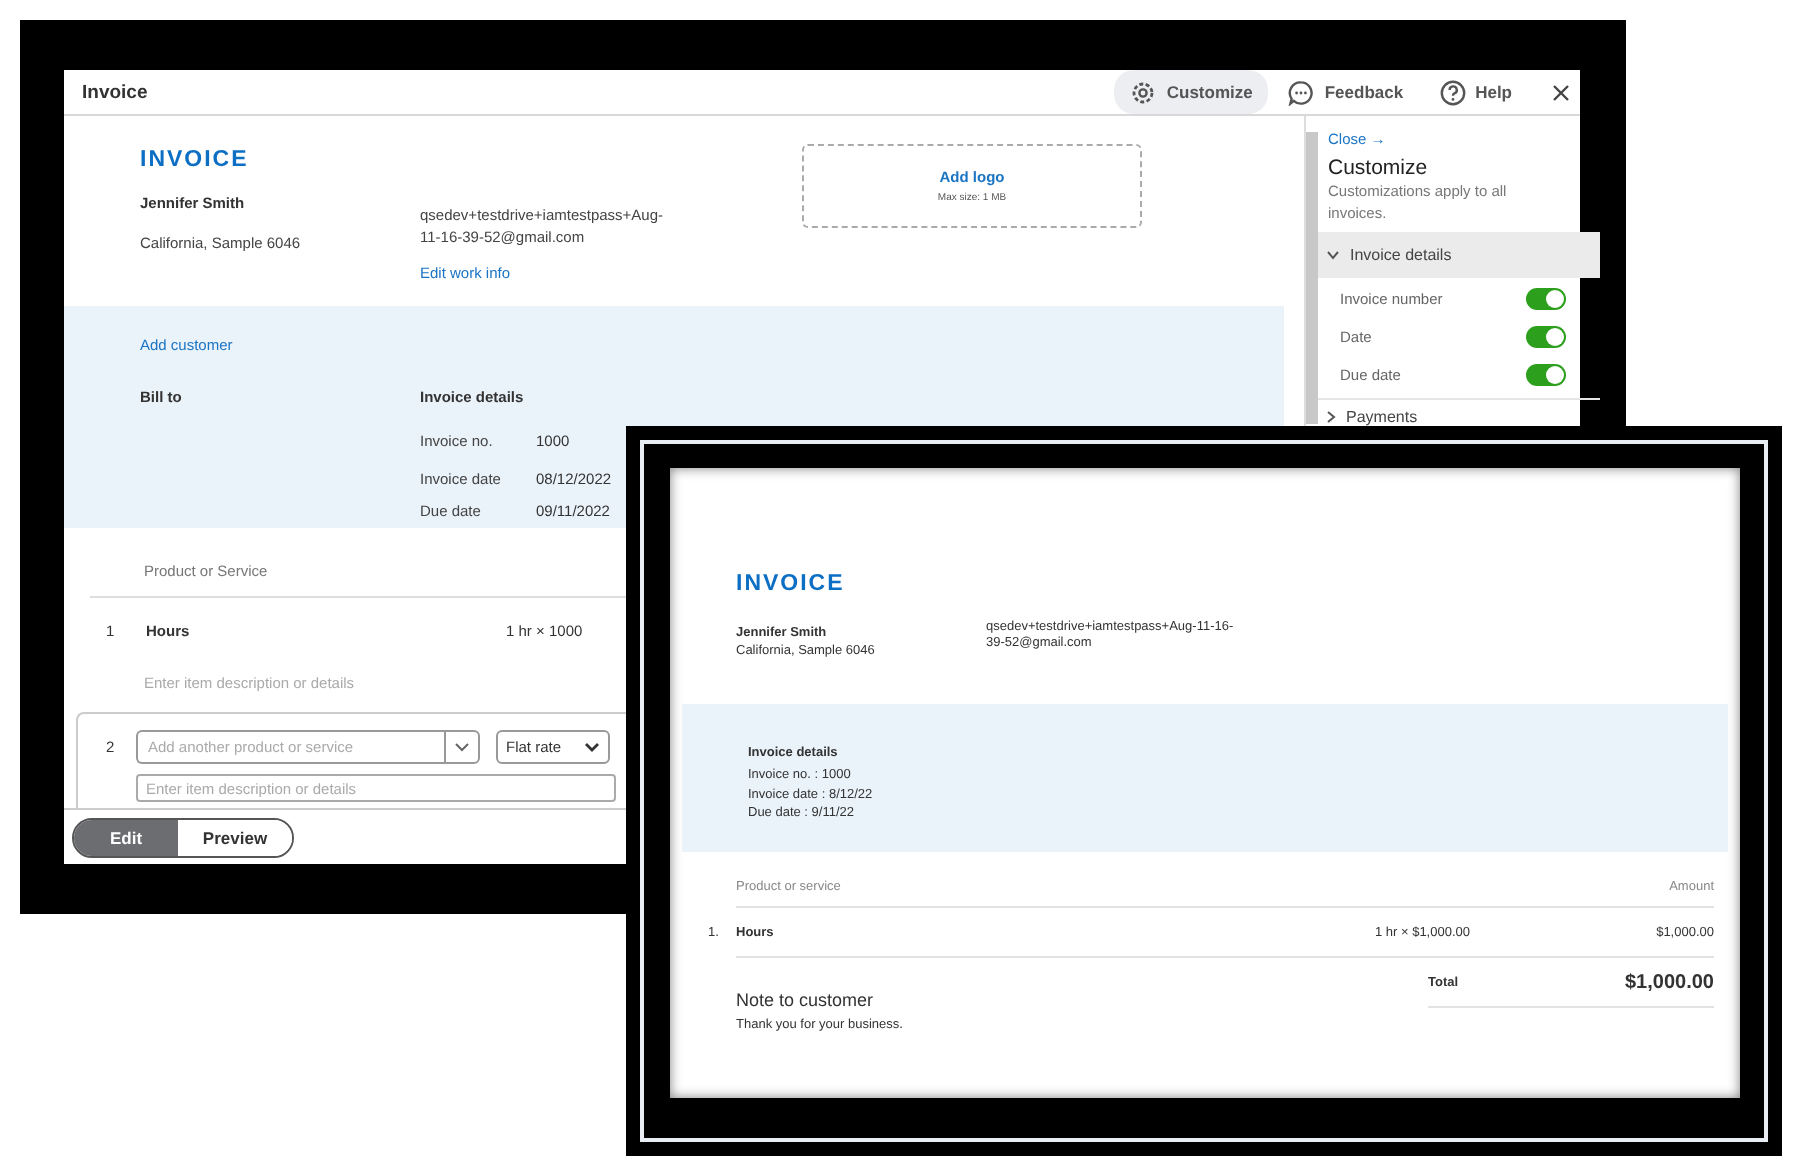 This screenshot has width=1796, height=1168. I want to click on chevron-right-icon, so click(1331, 416).